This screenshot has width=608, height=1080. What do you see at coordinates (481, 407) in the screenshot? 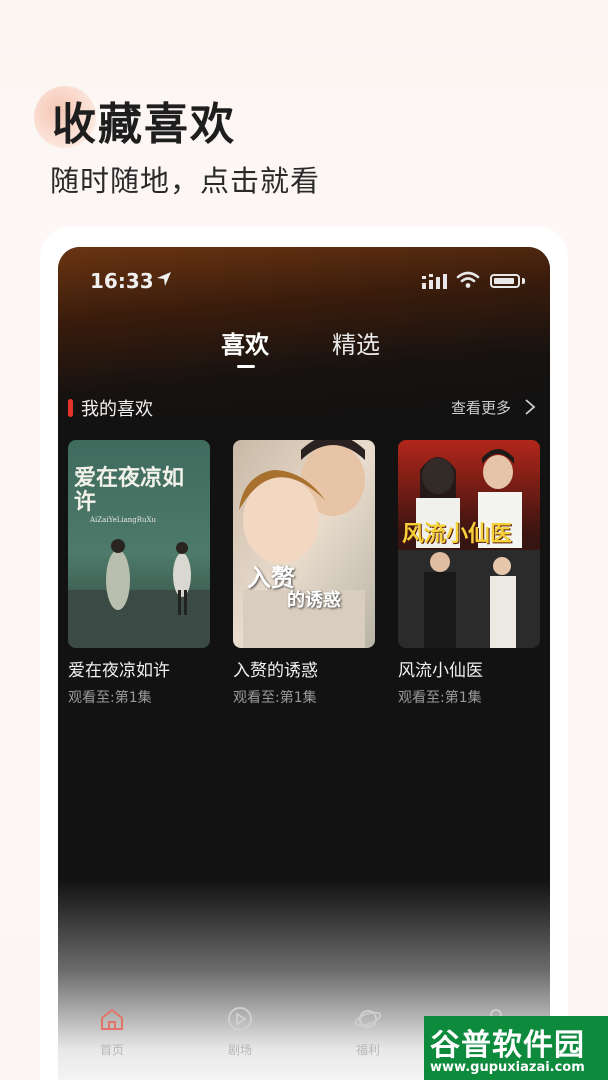
I see `view-more-link: 查看更多` at bounding box center [481, 407].